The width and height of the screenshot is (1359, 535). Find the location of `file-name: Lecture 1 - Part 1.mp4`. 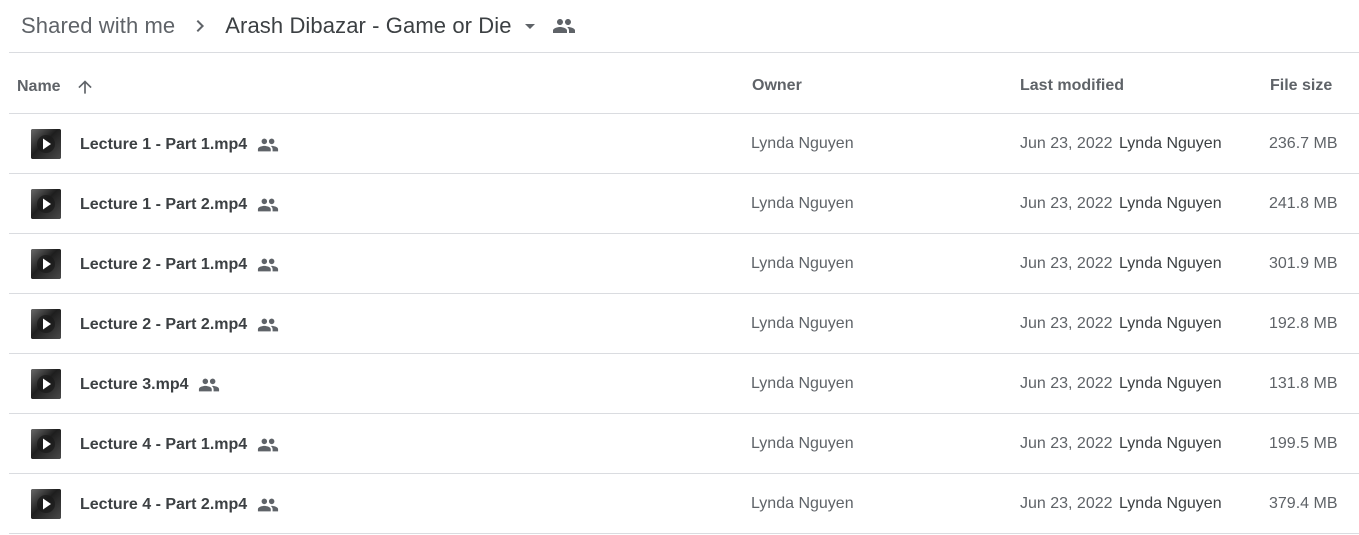

file-name: Lecture 1 - Part 1.mp4 is located at coordinates (179, 145).